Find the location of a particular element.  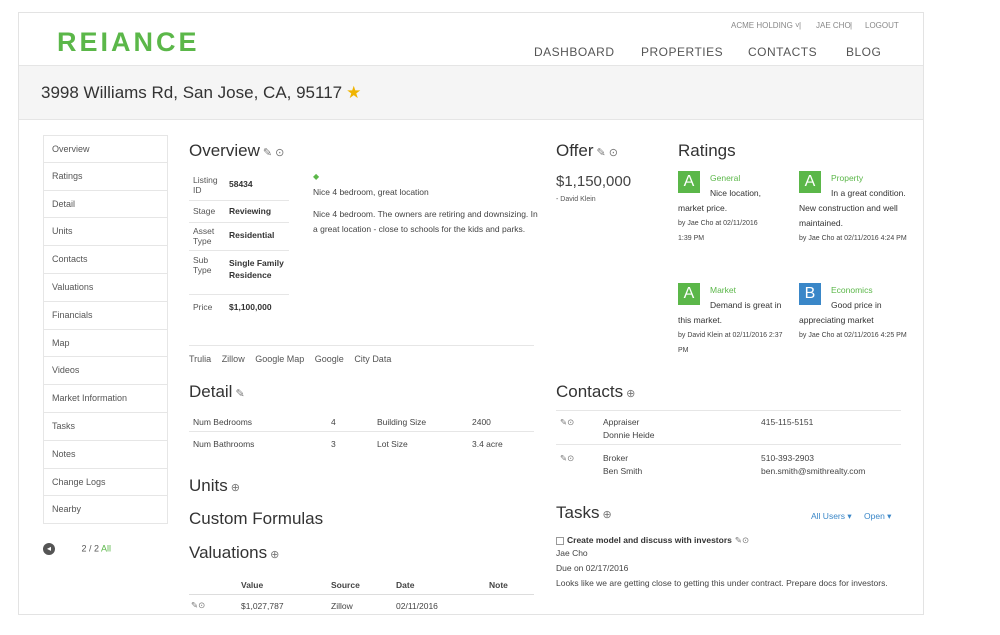

filter-status-dropdown: Open ▾ is located at coordinates (877, 516).